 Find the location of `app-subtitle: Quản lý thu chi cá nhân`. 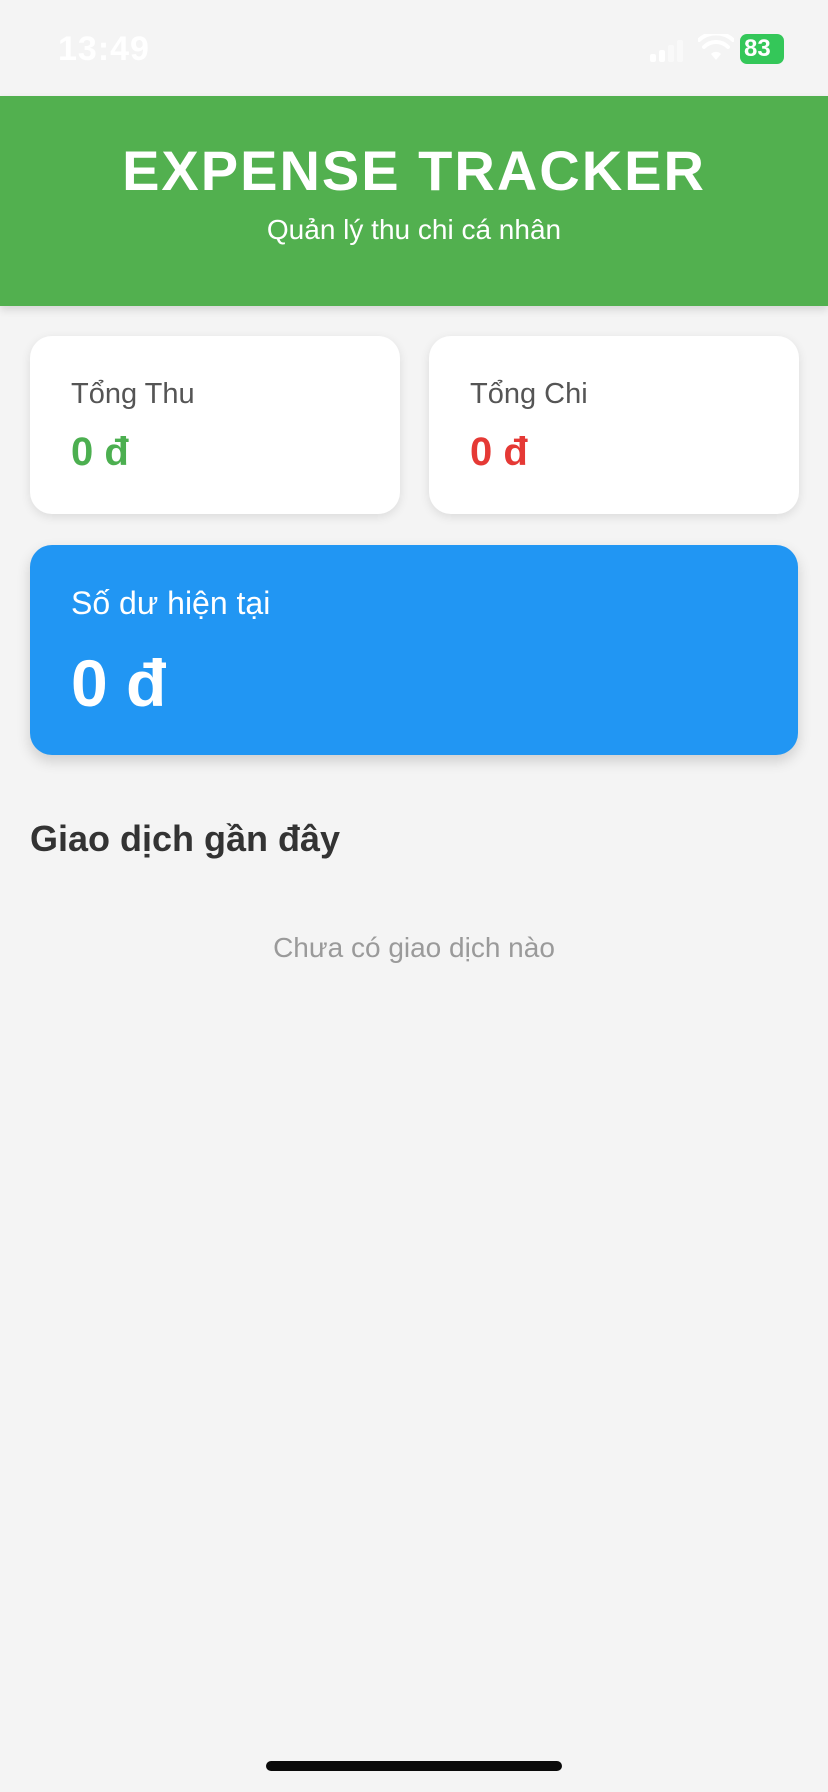

app-subtitle: Quản lý thu chi cá nhân is located at coordinates (414, 229).